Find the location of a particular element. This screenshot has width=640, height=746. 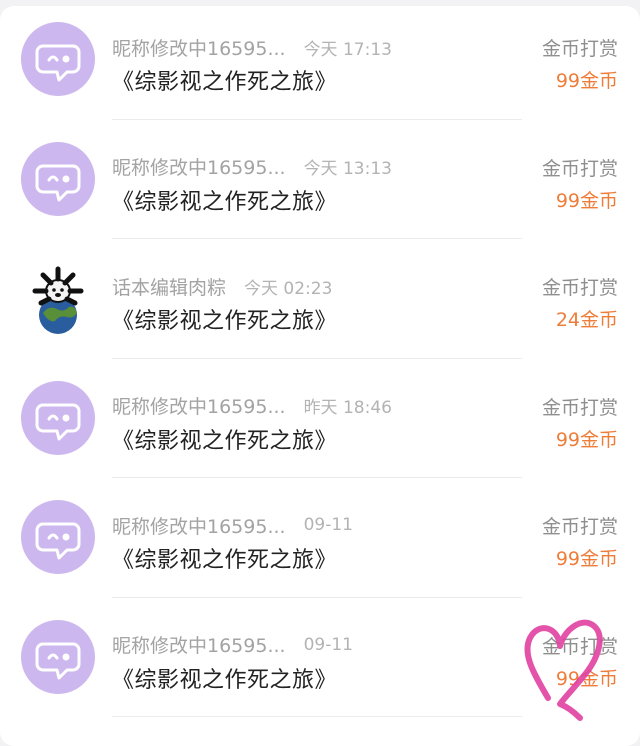

item-meta: 昵称修改中16595... 昨天 18:46 is located at coordinates (252, 406).